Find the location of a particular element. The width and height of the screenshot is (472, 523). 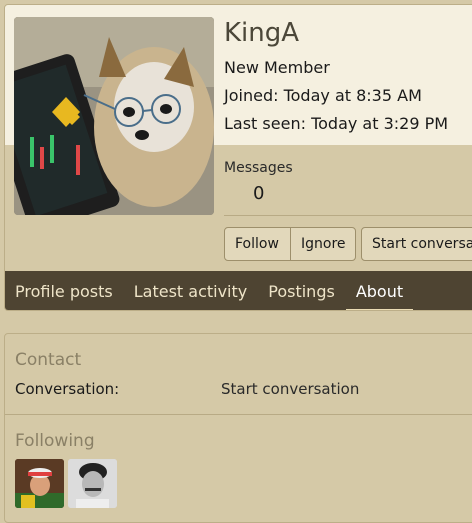

tab-about: About is located at coordinates (379, 290).